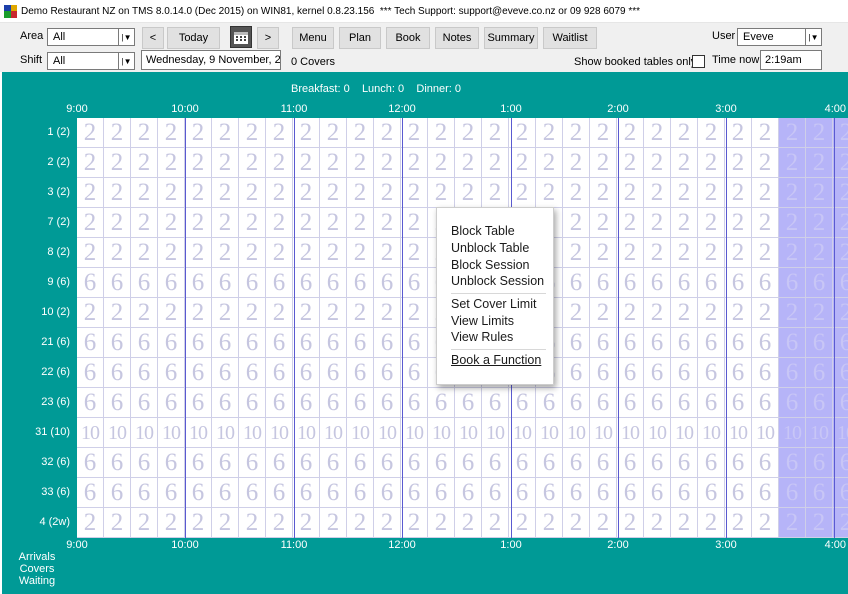  I want to click on view-limits-menu-item: View Limits, so click(482, 321).